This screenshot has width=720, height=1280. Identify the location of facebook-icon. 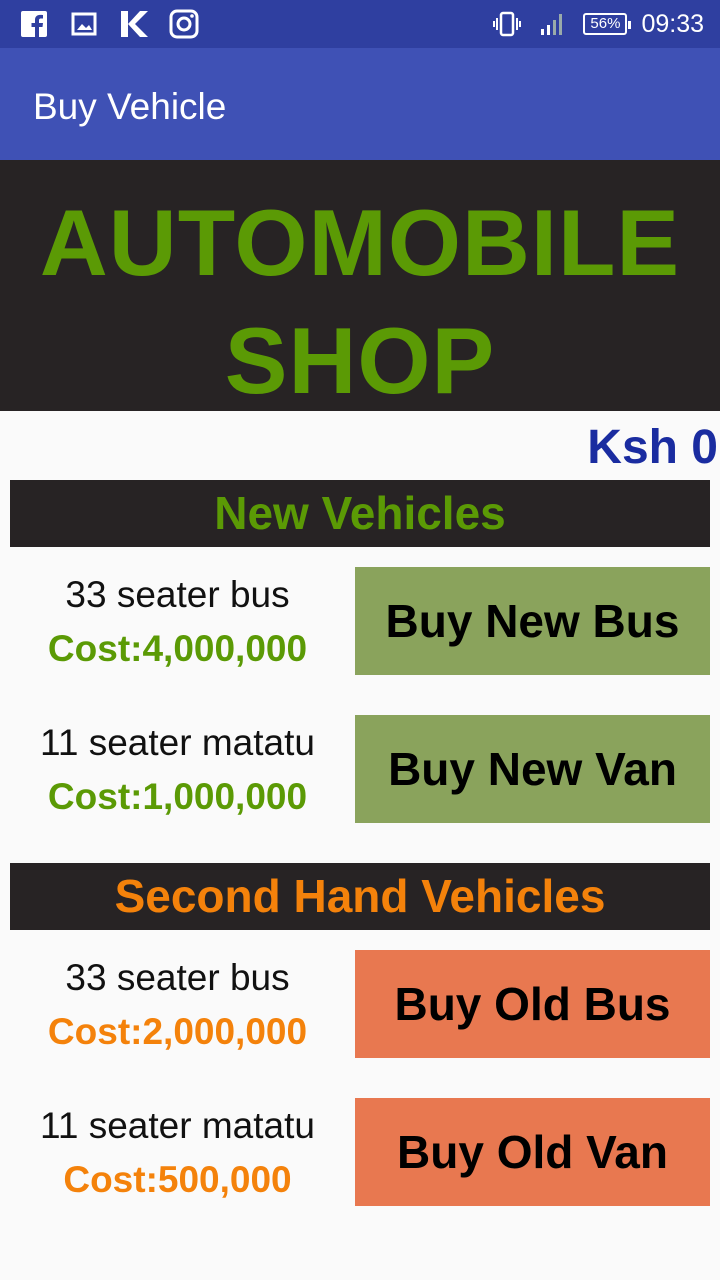
(34, 24).